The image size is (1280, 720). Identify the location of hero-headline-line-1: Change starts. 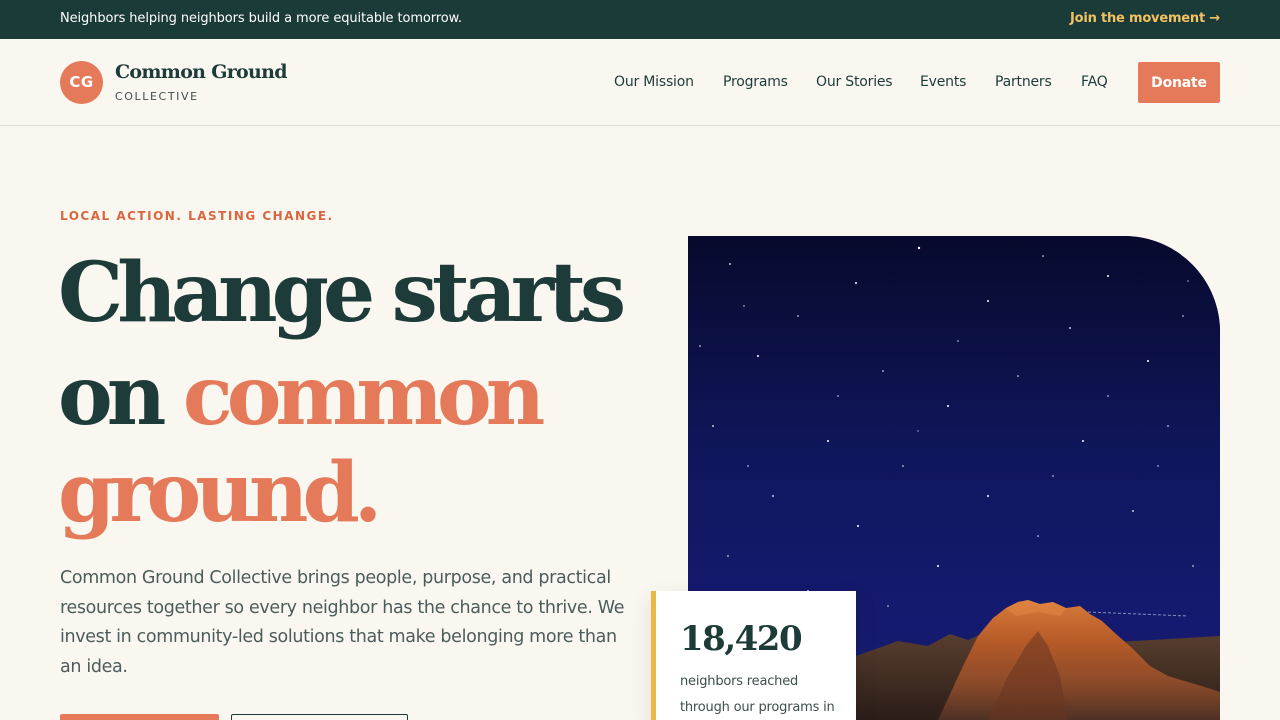
(342, 293).